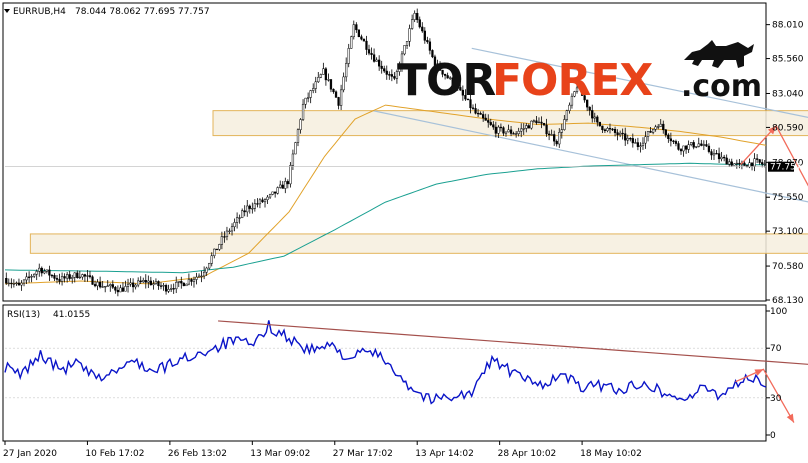 The height and width of the screenshot is (463, 808). I want to click on support-resistance-zone, so click(418, 243).